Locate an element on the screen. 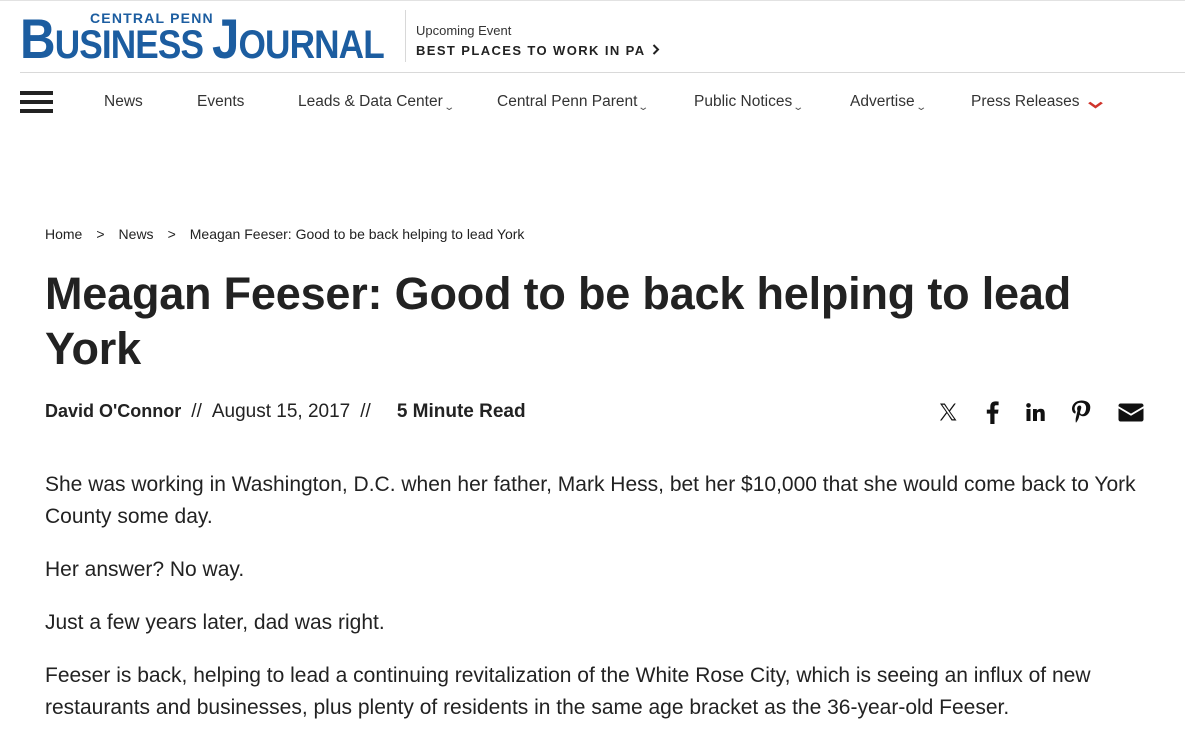 The height and width of the screenshot is (745, 1185). facebook-icon is located at coordinates (992, 412).